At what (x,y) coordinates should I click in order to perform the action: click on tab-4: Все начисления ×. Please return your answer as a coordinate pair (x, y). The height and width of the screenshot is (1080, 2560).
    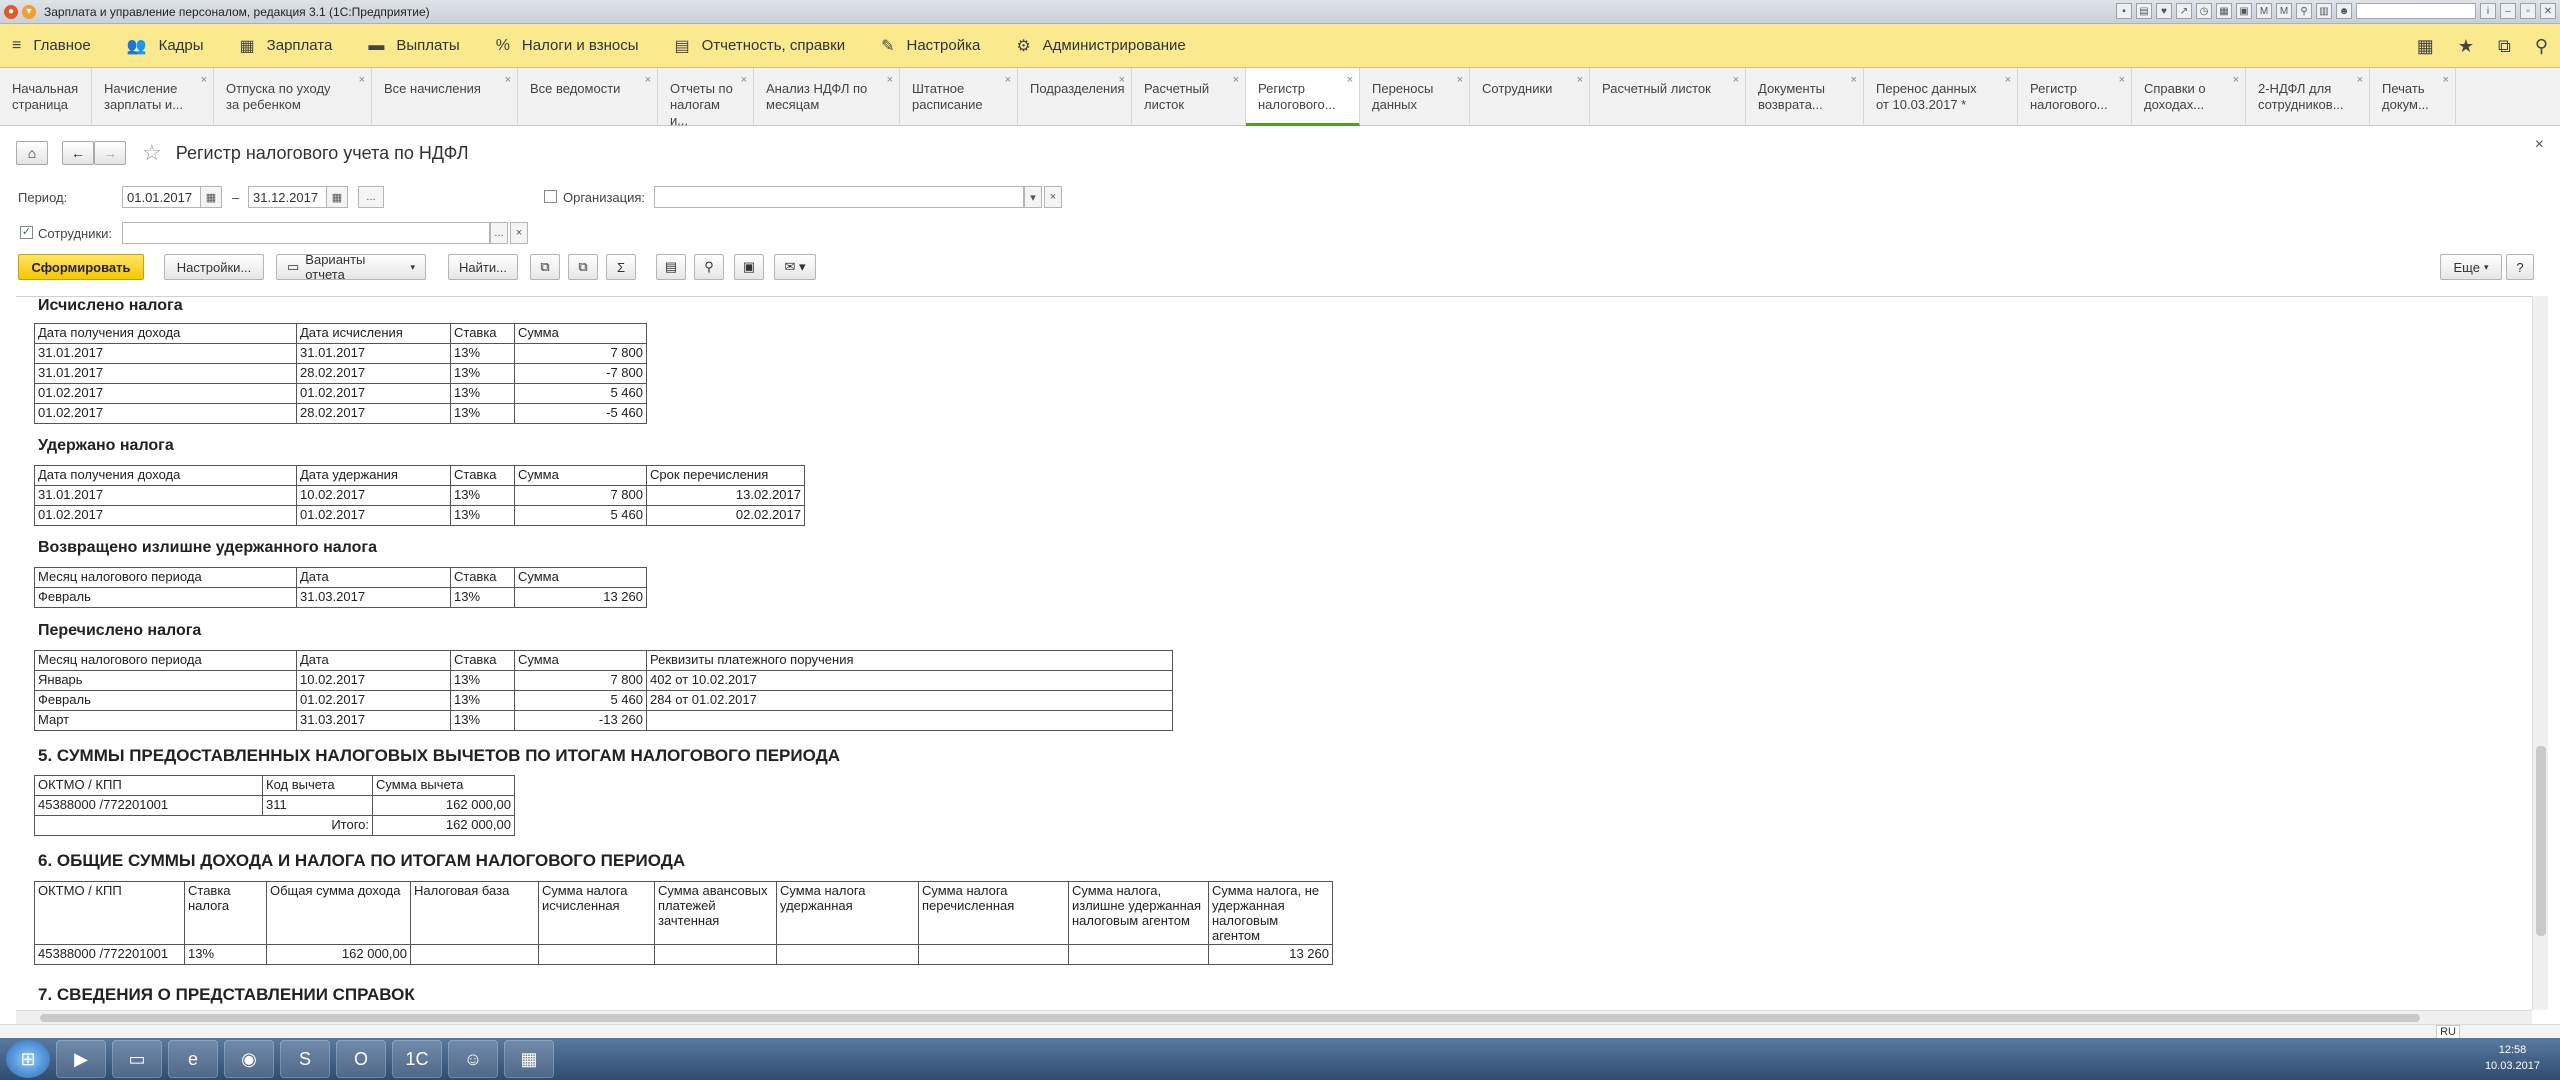
    Looking at the image, I should click on (445, 97).